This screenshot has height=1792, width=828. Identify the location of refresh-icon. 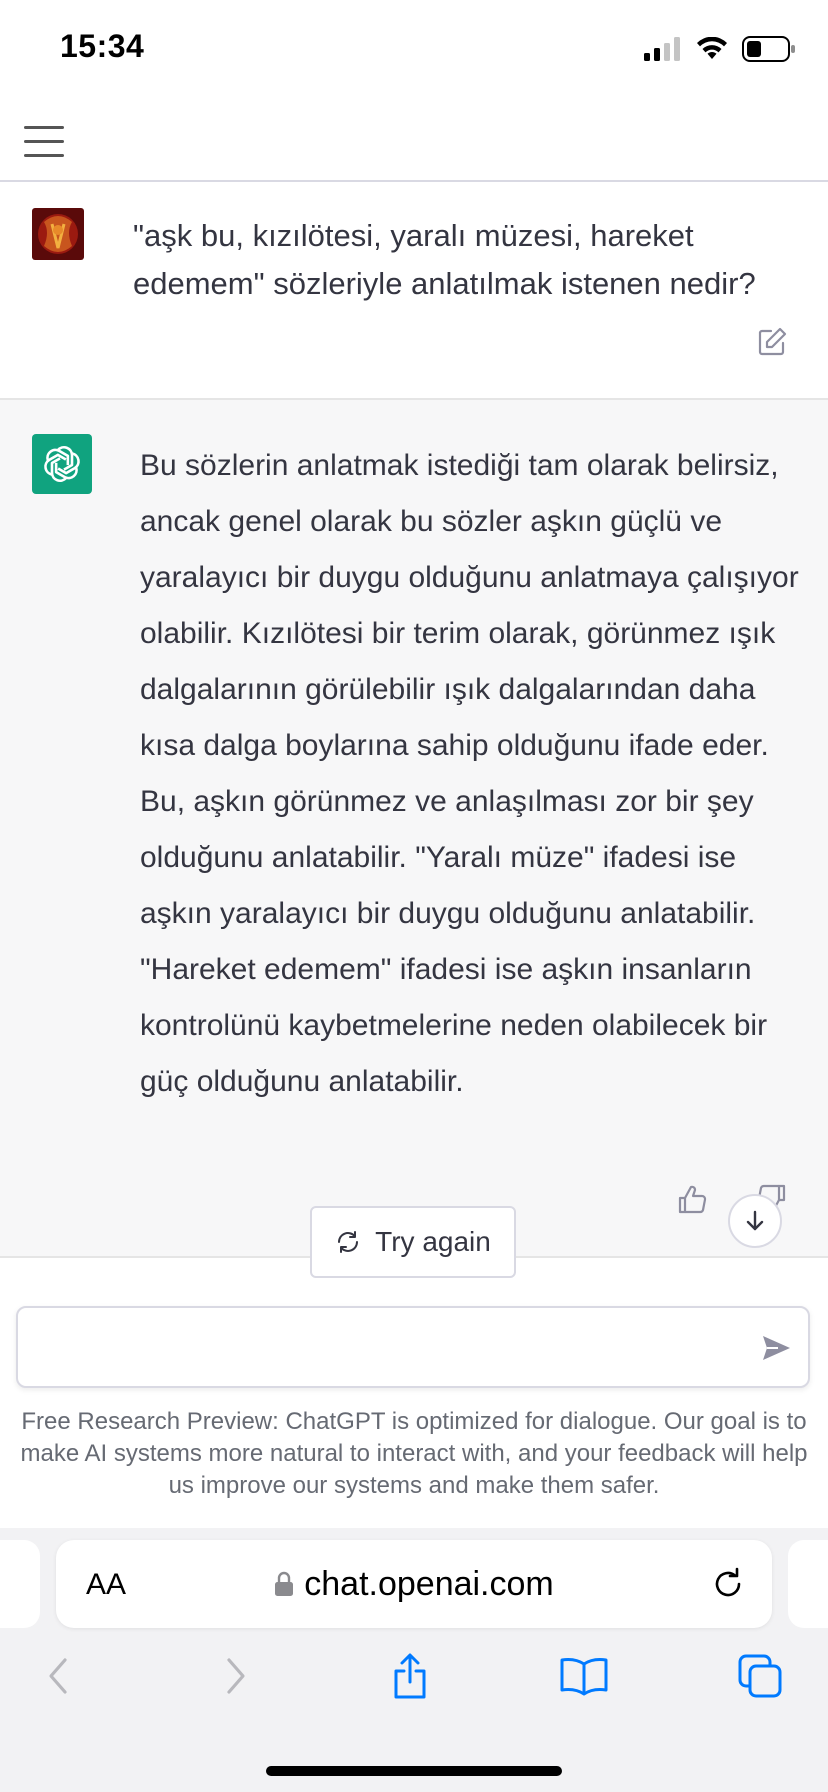
(348, 1242).